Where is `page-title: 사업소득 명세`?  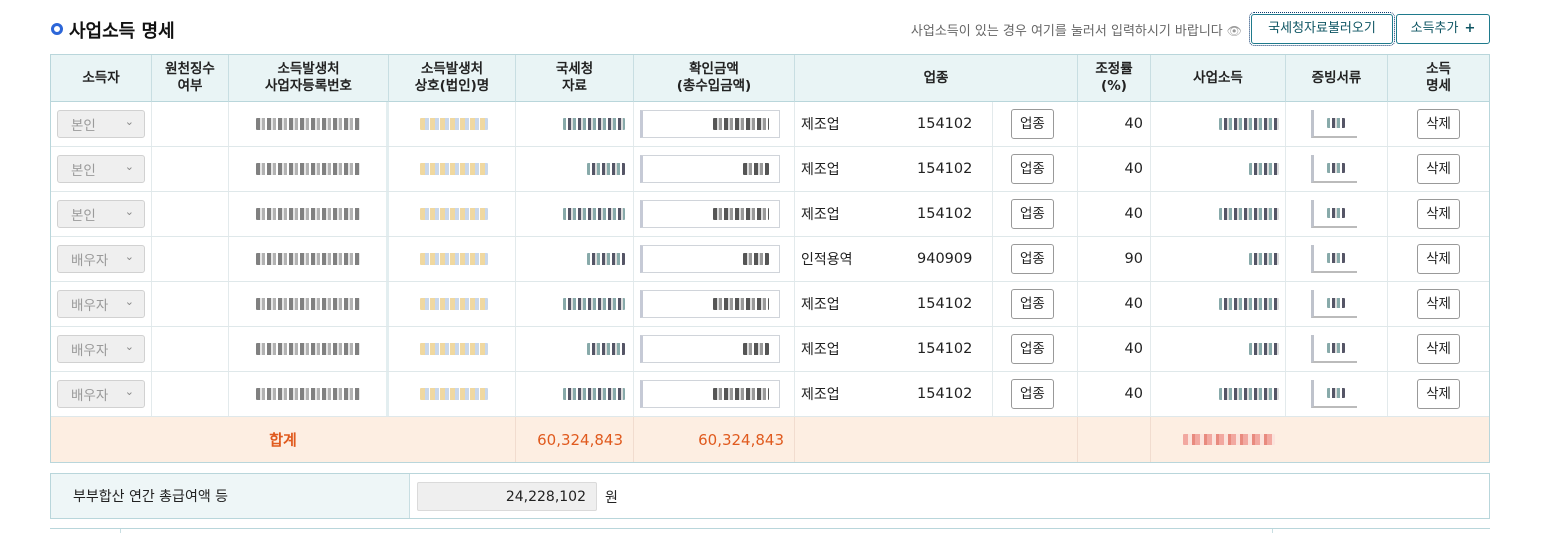 page-title: 사업소득 명세 is located at coordinates (122, 31).